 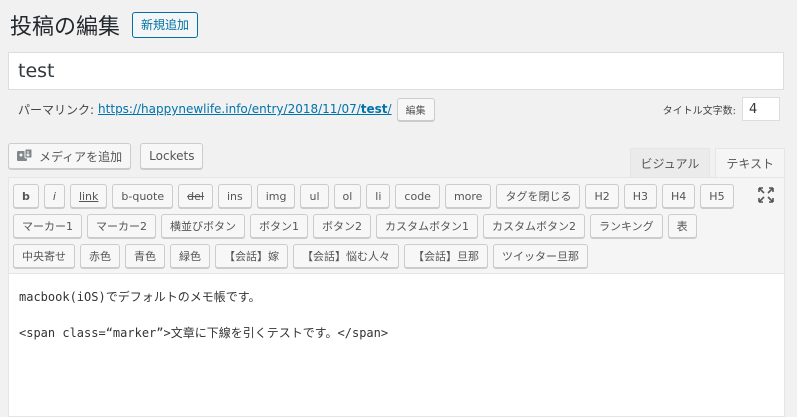 What do you see at coordinates (234, 196) in the screenshot?
I see `qt-button-row1-5: ins` at bounding box center [234, 196].